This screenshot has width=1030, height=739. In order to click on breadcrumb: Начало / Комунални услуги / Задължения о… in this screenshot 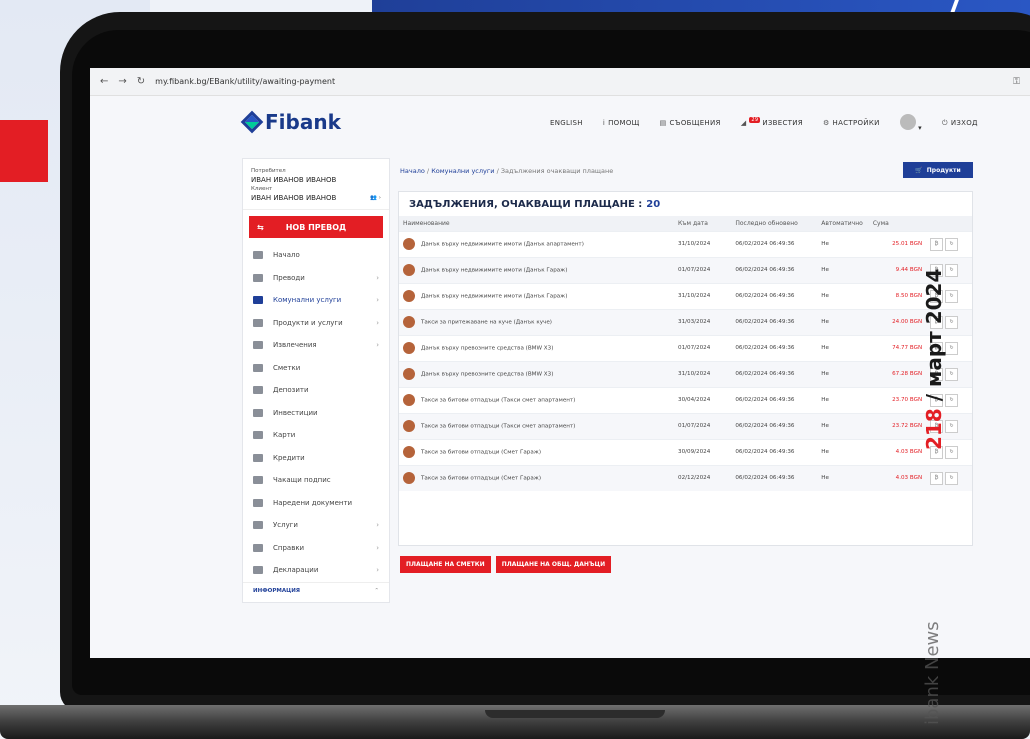, I will do `click(507, 171)`.